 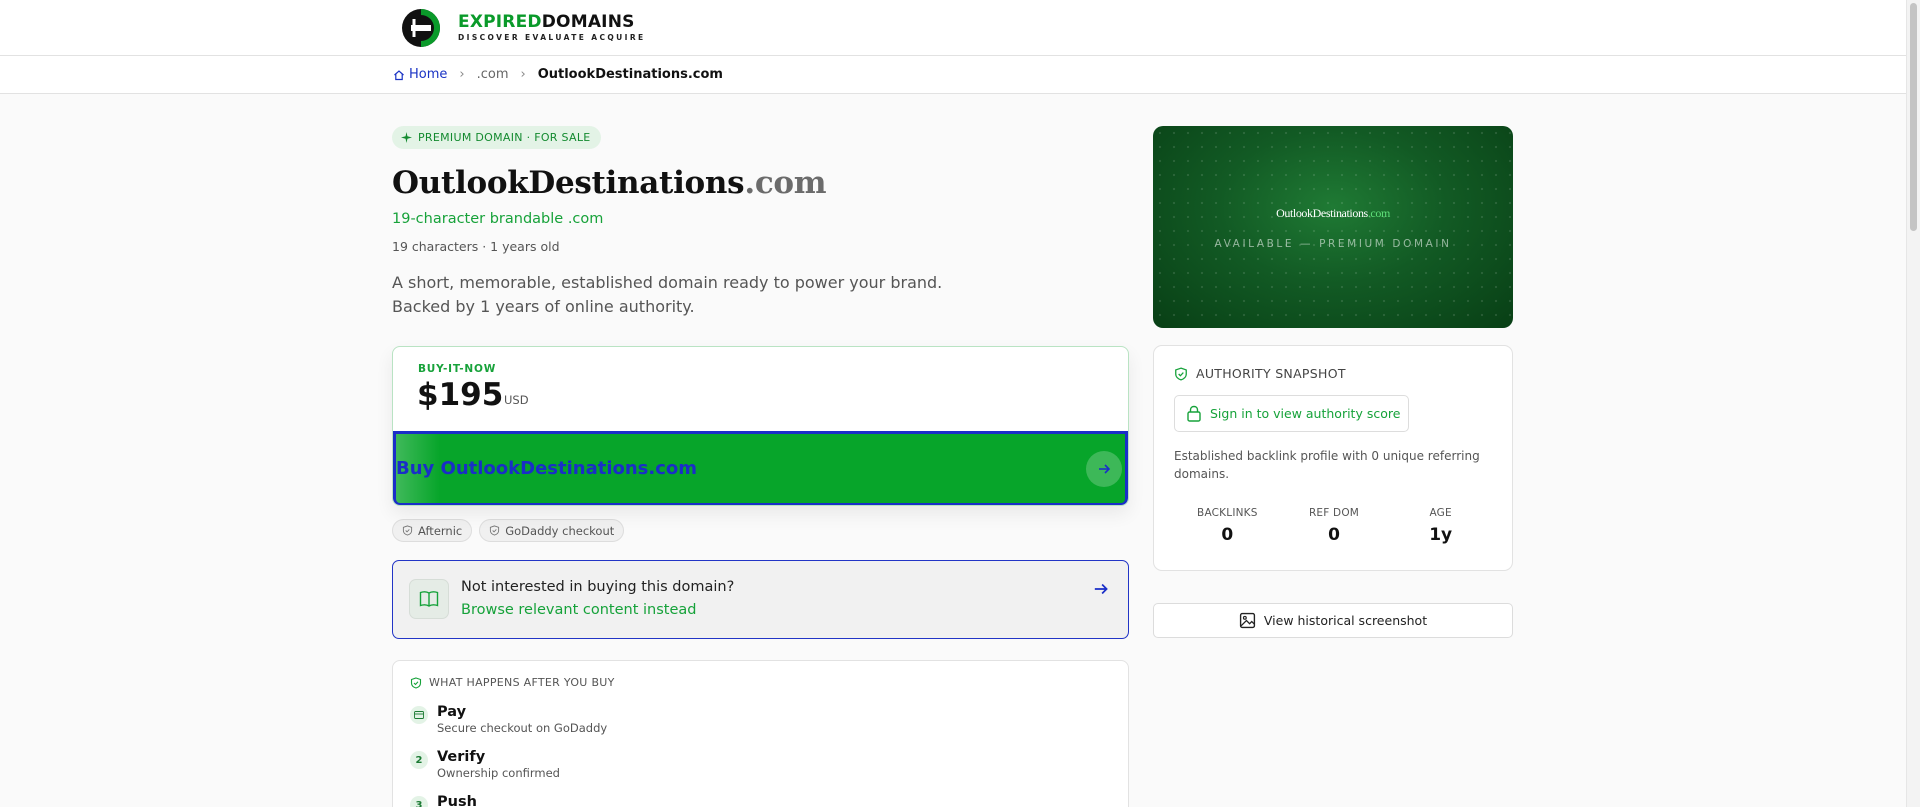 What do you see at coordinates (485, 764) in the screenshot?
I see `step-verify: 2 Verify Ownership confirmed` at bounding box center [485, 764].